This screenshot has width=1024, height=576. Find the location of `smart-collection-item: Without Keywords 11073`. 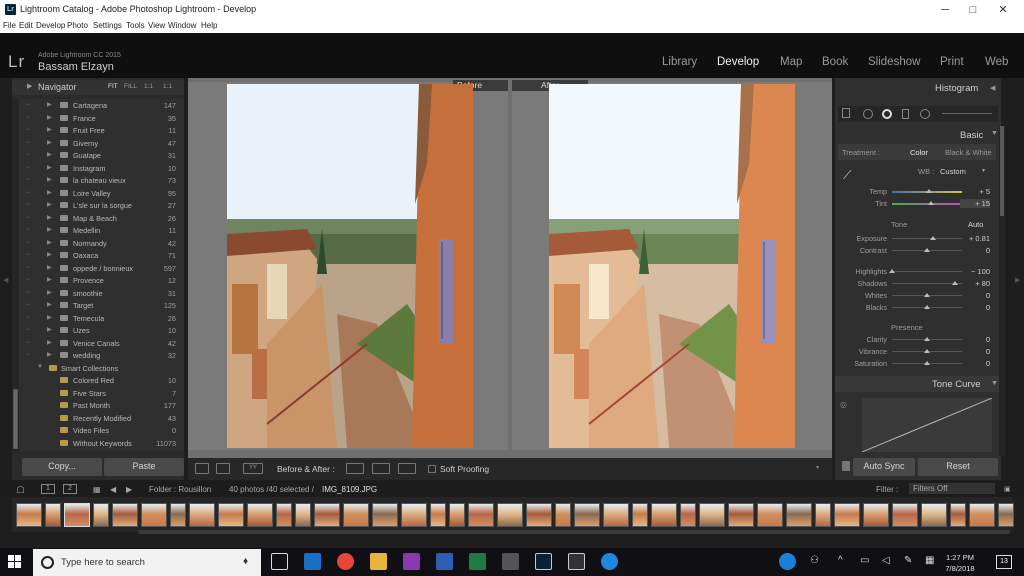

smart-collection-item: Without Keywords 11073 is located at coordinates (98, 443).